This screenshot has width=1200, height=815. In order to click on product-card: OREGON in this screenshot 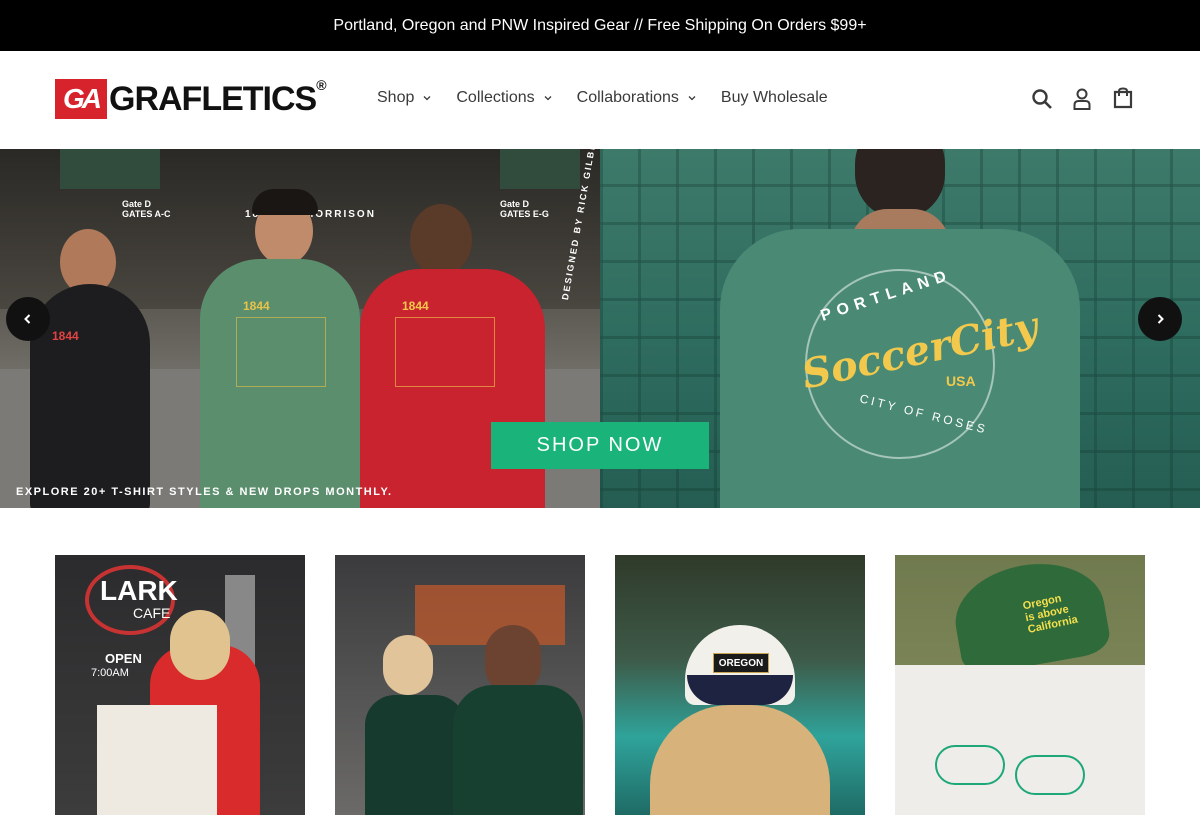, I will do `click(740, 685)`.